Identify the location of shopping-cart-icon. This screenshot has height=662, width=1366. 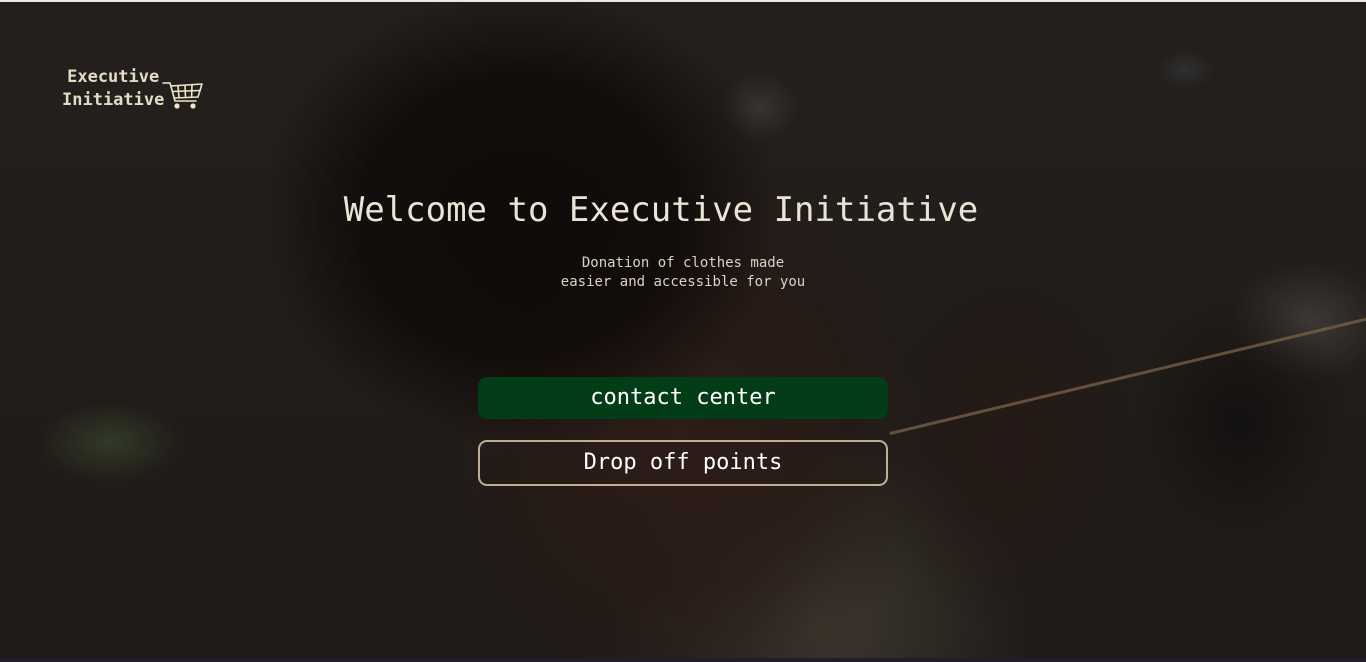
(183, 95).